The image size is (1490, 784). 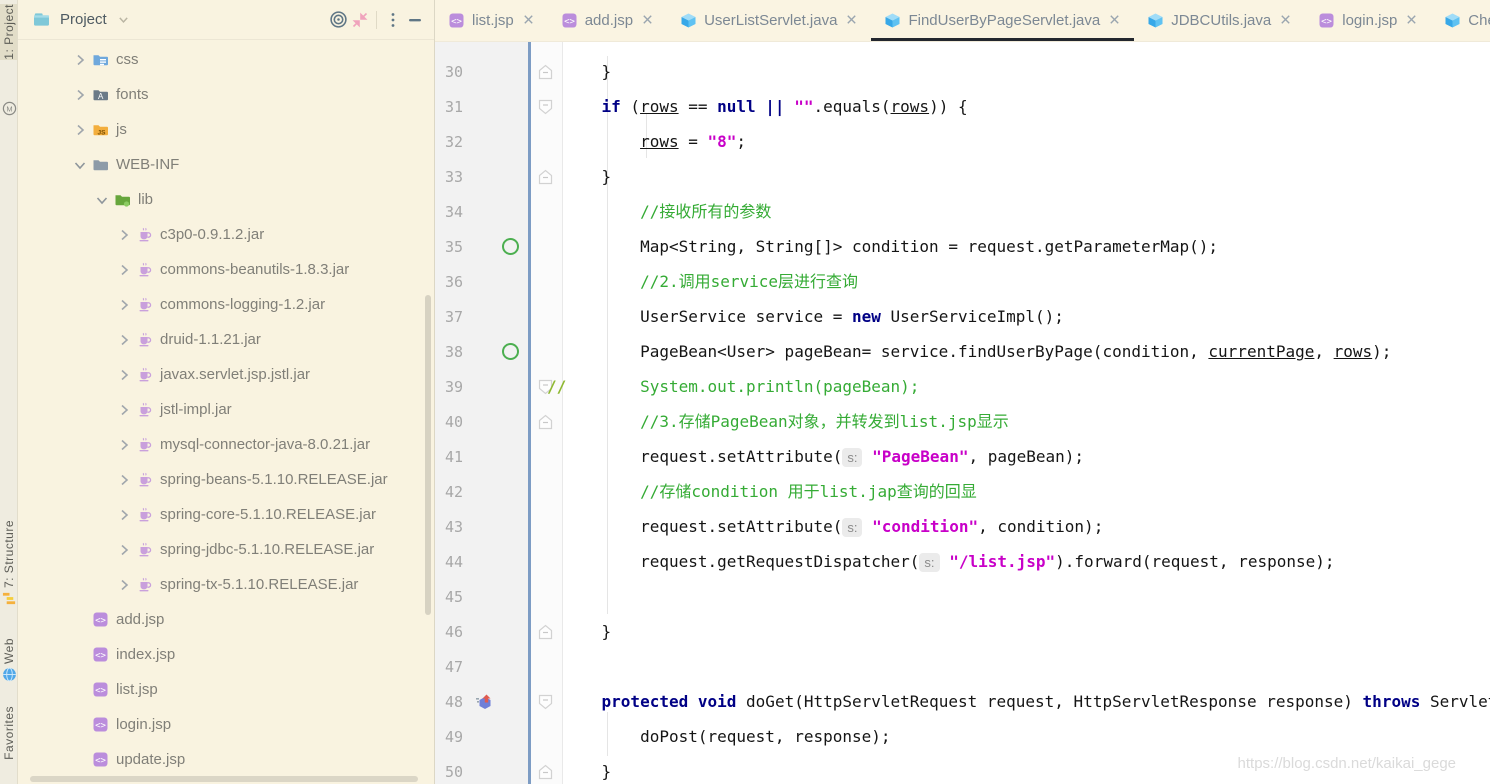 What do you see at coordinates (1479, 20) in the screenshot?
I see `tab-label: Check` at bounding box center [1479, 20].